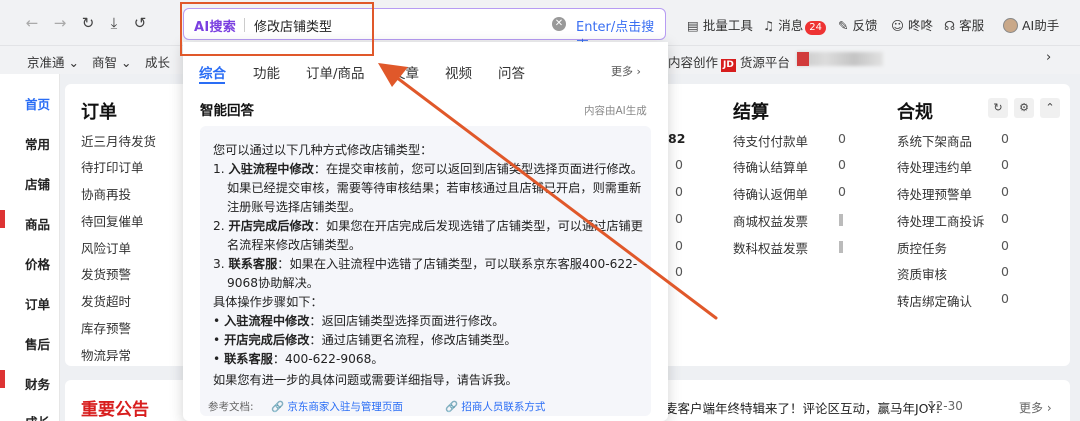  Describe the element at coordinates (37, 183) in the screenshot. I see `sidebar-item-store: 店铺` at that location.